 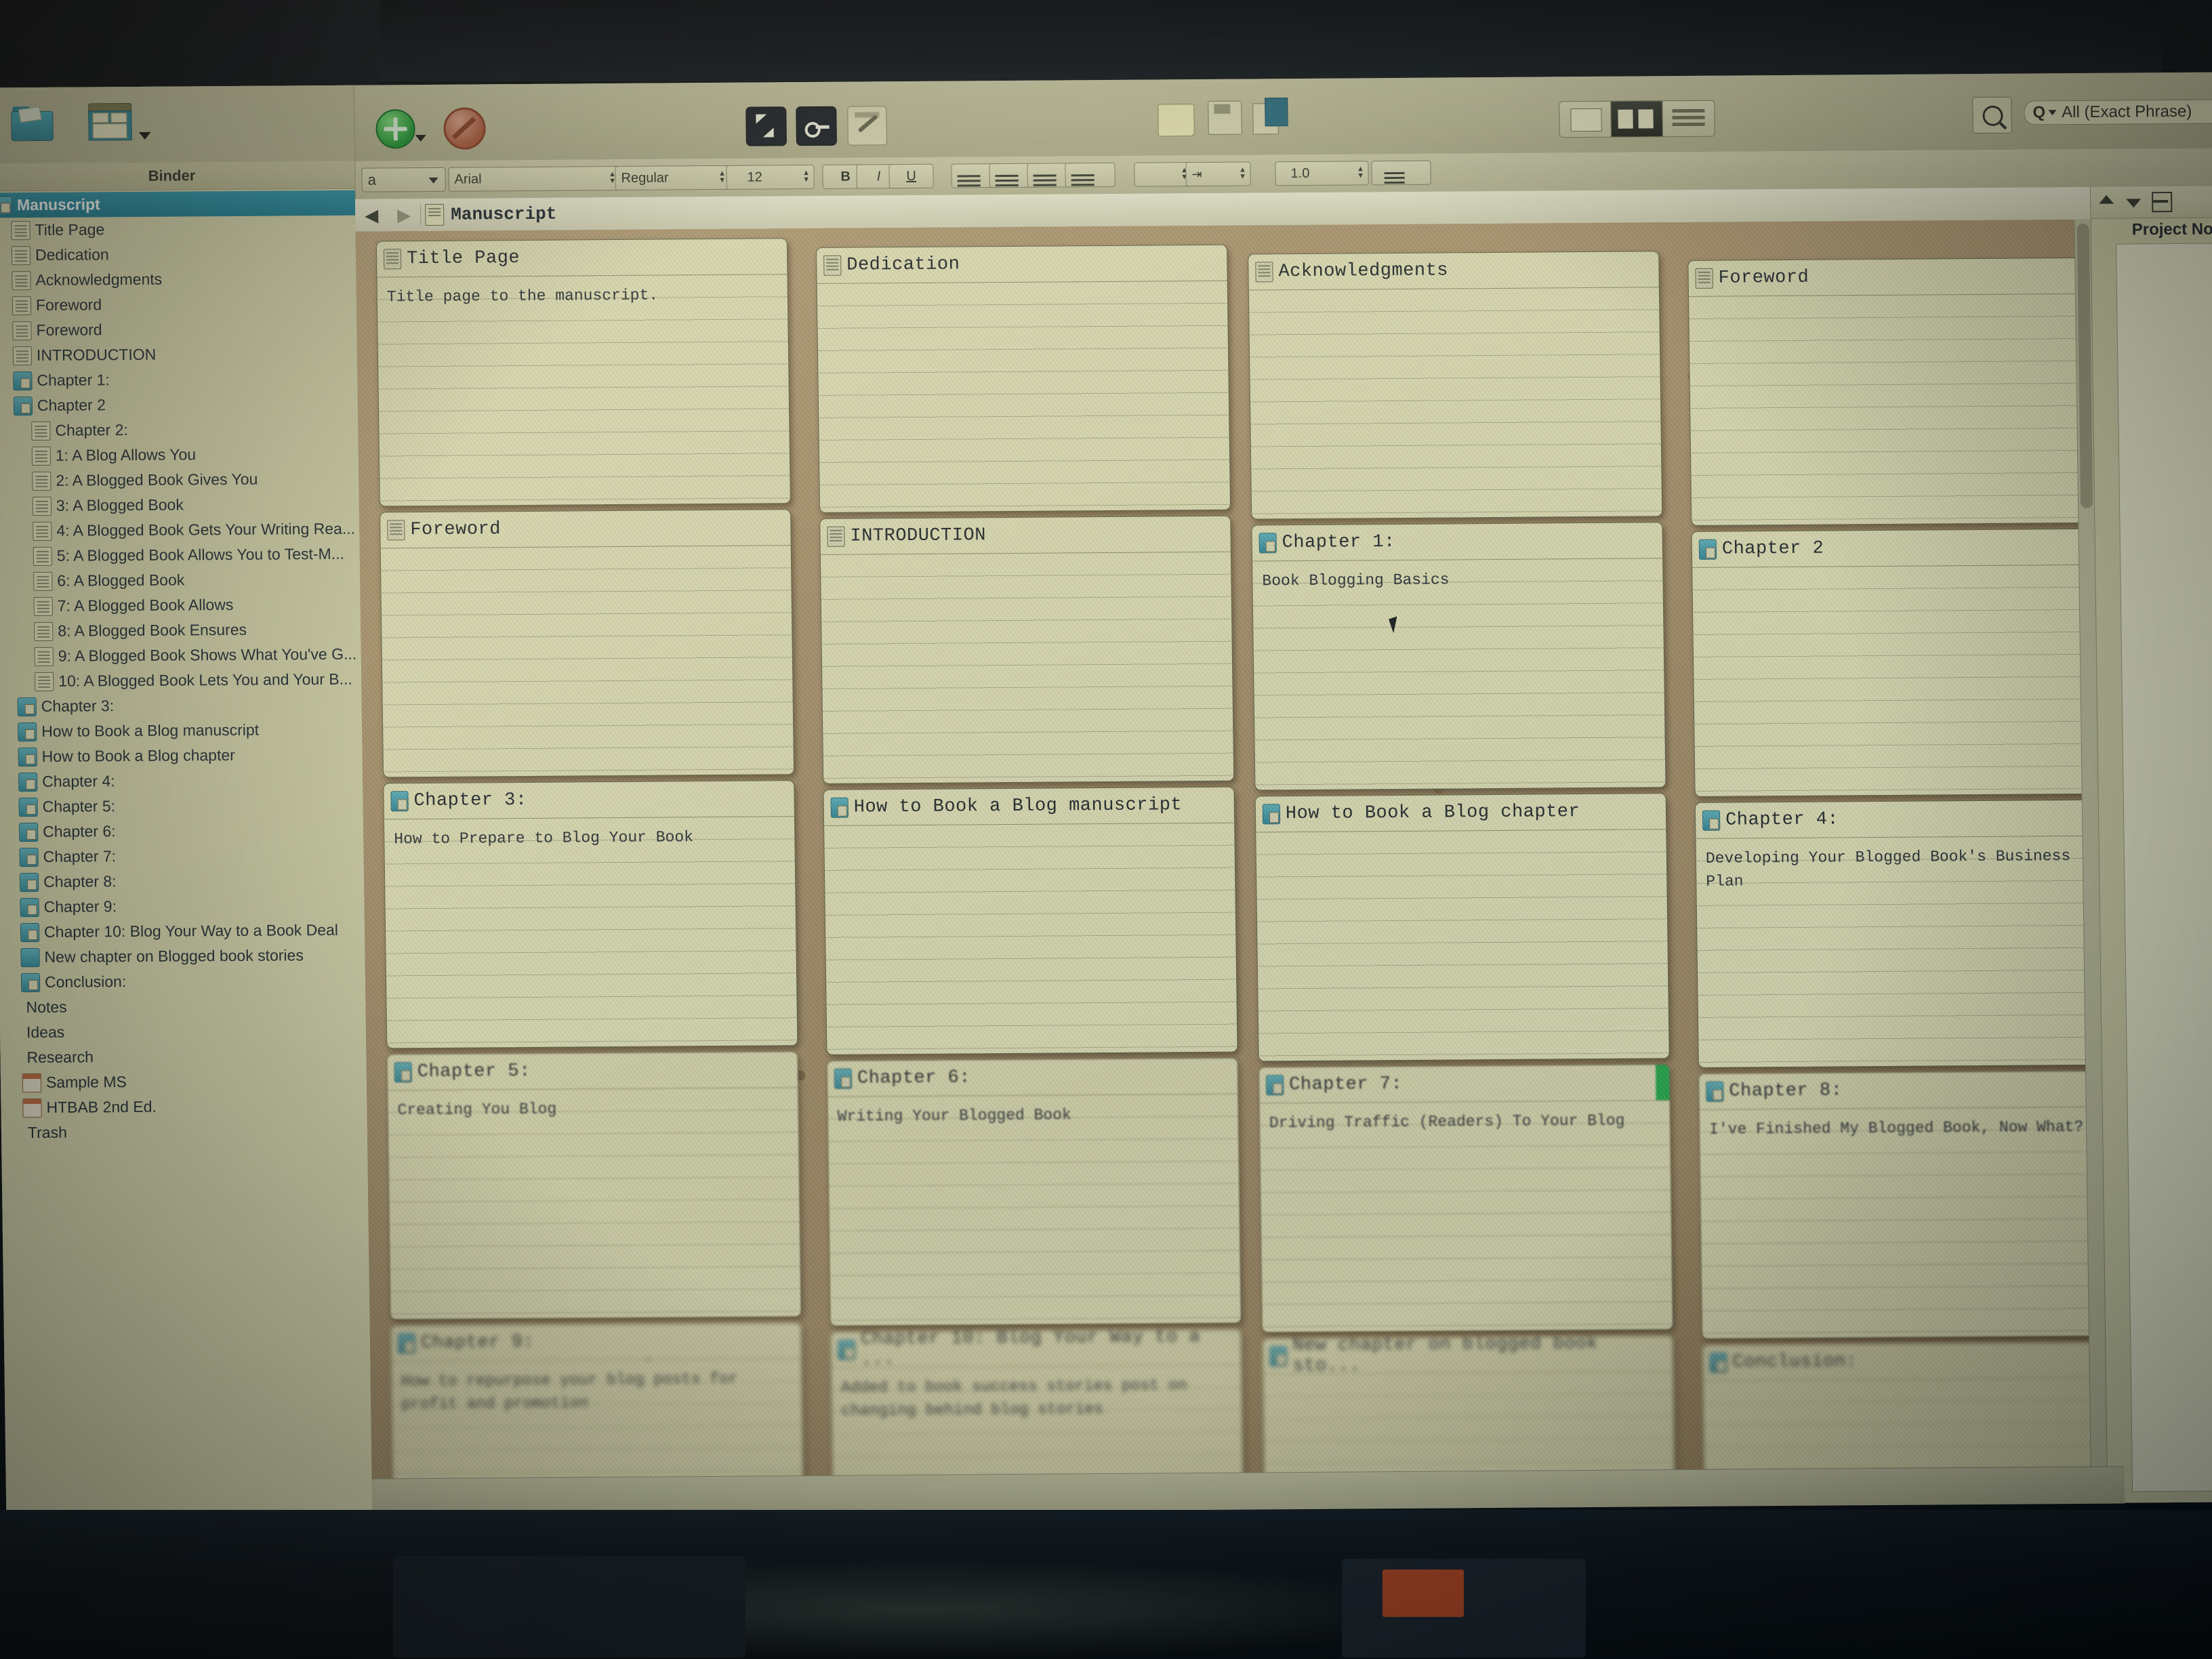 What do you see at coordinates (2118, 112) in the screenshot?
I see `search-input: Q All (Exact Phrase)` at bounding box center [2118, 112].